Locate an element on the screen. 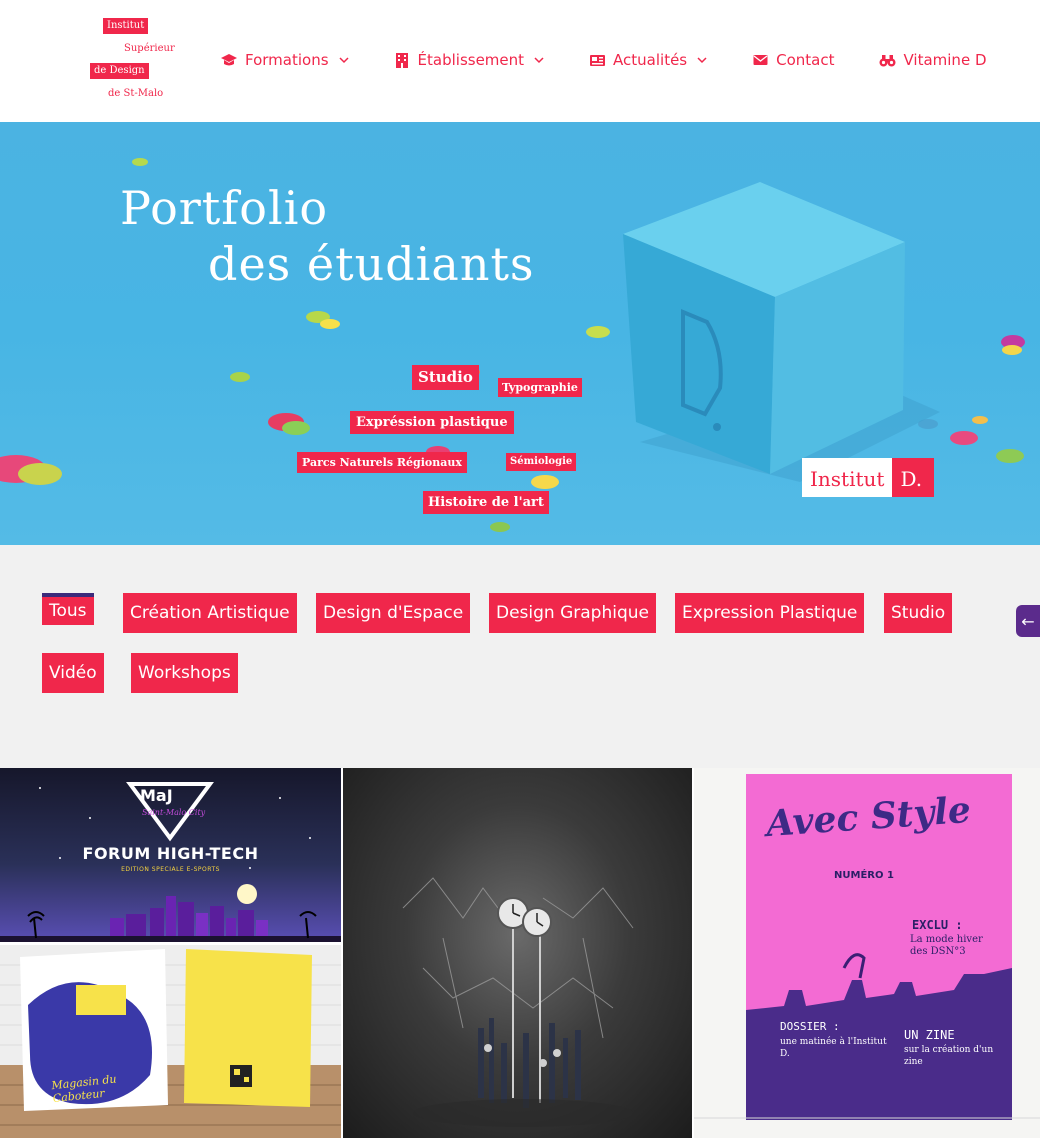  institut-d-badge: Institut D. is located at coordinates (868, 477).